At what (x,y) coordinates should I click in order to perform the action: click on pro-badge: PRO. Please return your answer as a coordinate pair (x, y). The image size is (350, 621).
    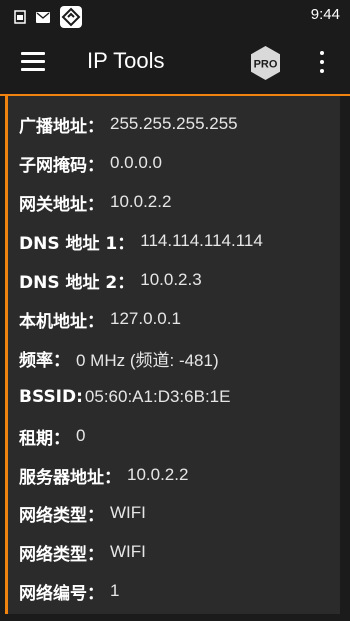
    Looking at the image, I should click on (265, 63).